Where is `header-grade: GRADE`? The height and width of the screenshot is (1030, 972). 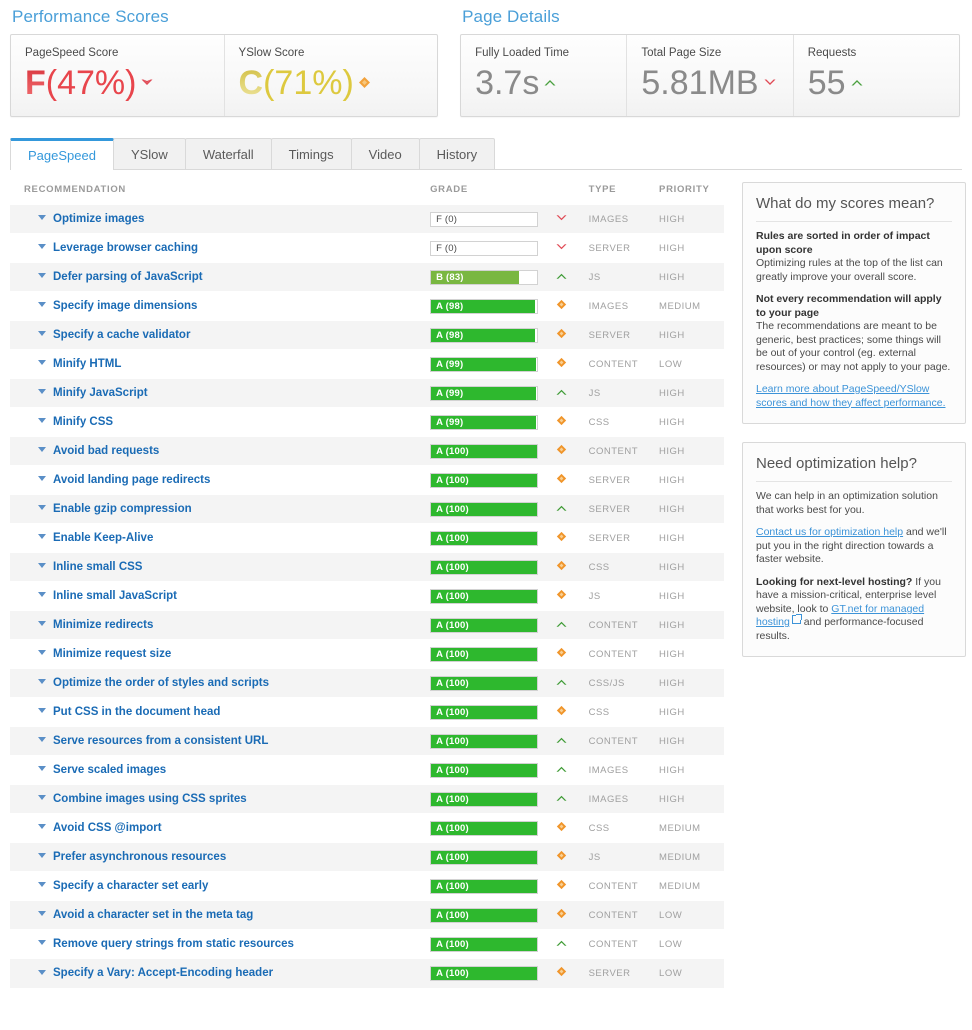
header-grade: GRADE is located at coordinates (509, 193).